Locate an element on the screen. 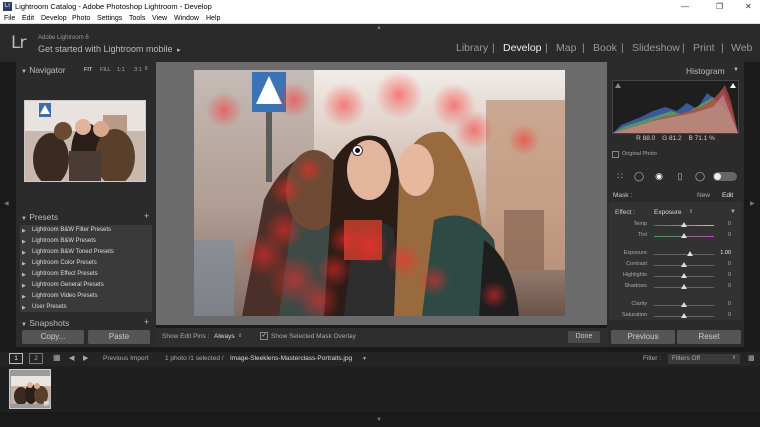  slider-contrast: Contrast 0 is located at coordinates (677, 265).